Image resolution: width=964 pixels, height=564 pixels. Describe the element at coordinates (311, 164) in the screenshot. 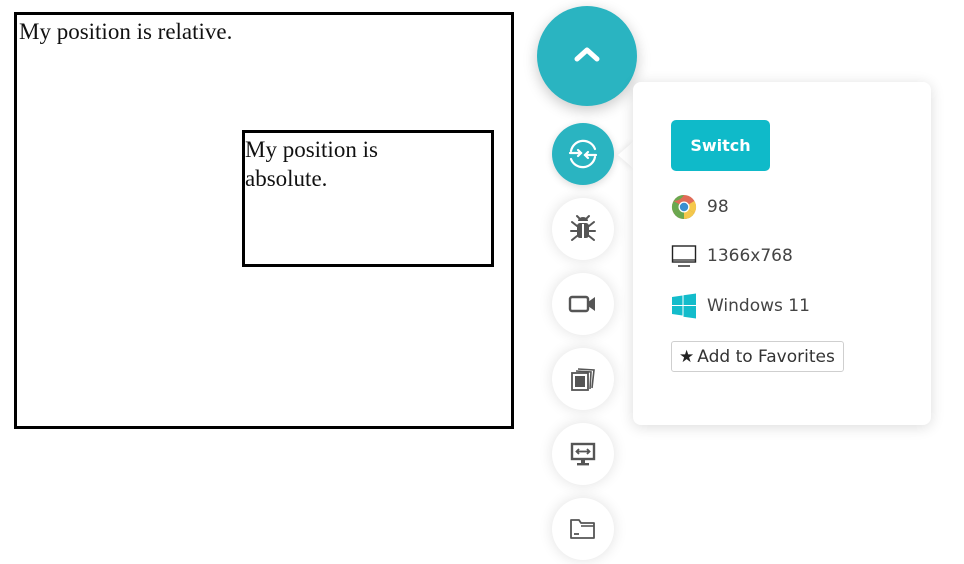

I see `absolute-box-text: My position is absolute.` at that location.